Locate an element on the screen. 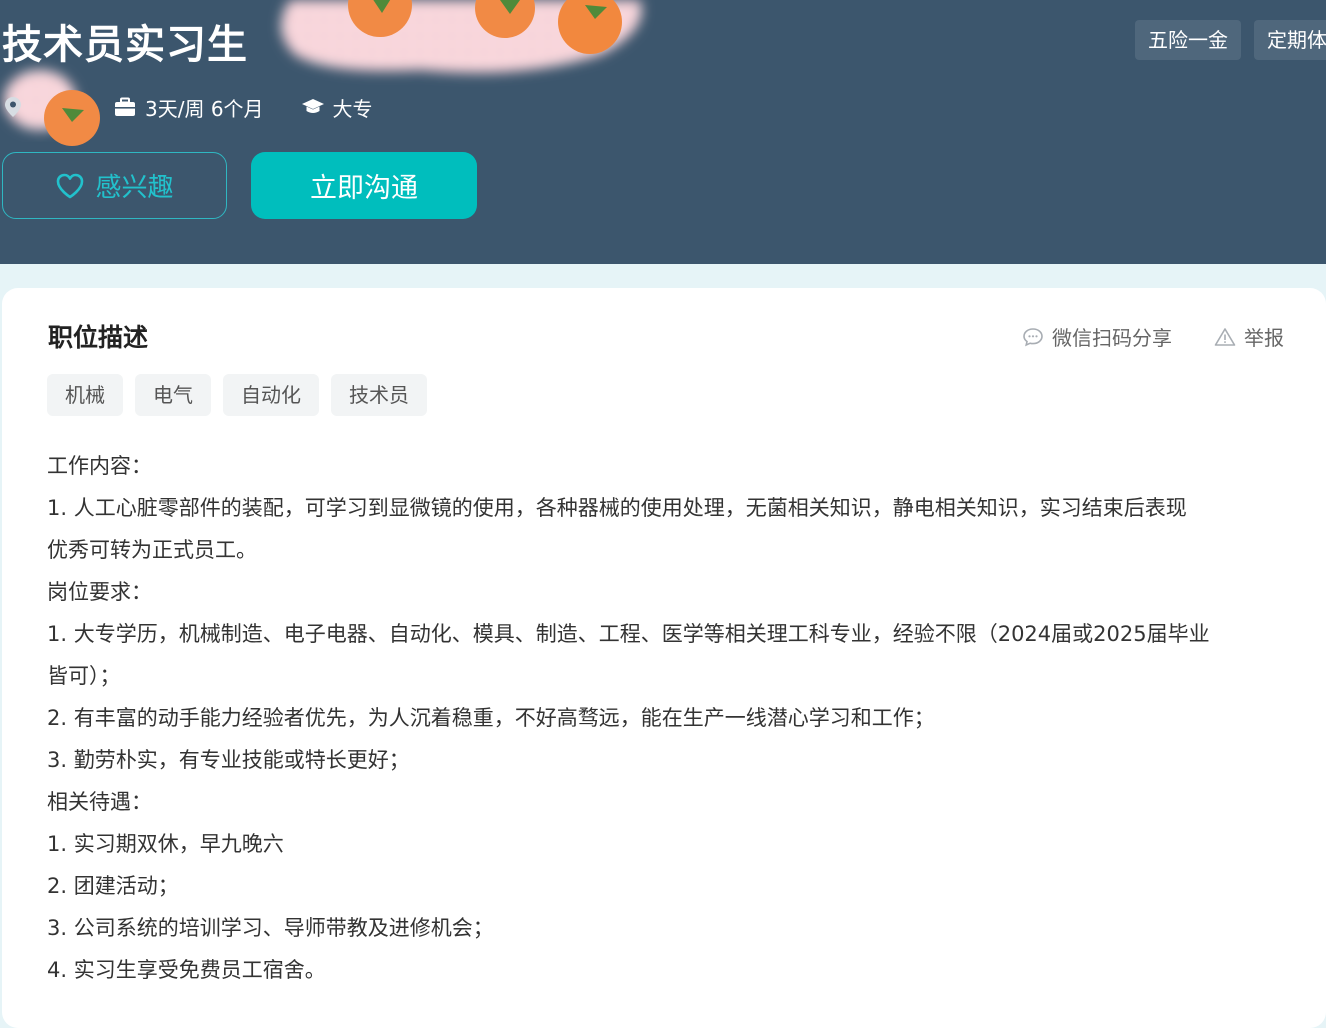 This screenshot has height=1028, width=1326. share-label: 微信扫码分享 is located at coordinates (1112, 336).